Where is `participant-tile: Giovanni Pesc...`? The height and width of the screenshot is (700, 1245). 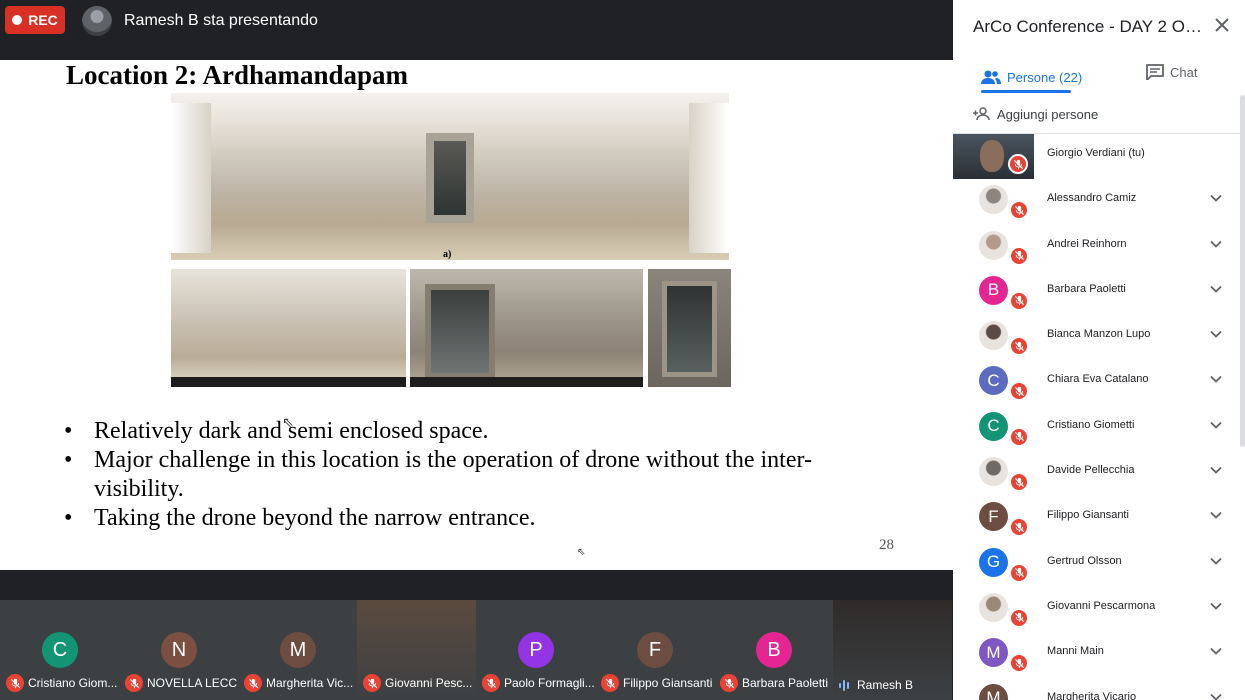 participant-tile: Giovanni Pesc... is located at coordinates (416, 650).